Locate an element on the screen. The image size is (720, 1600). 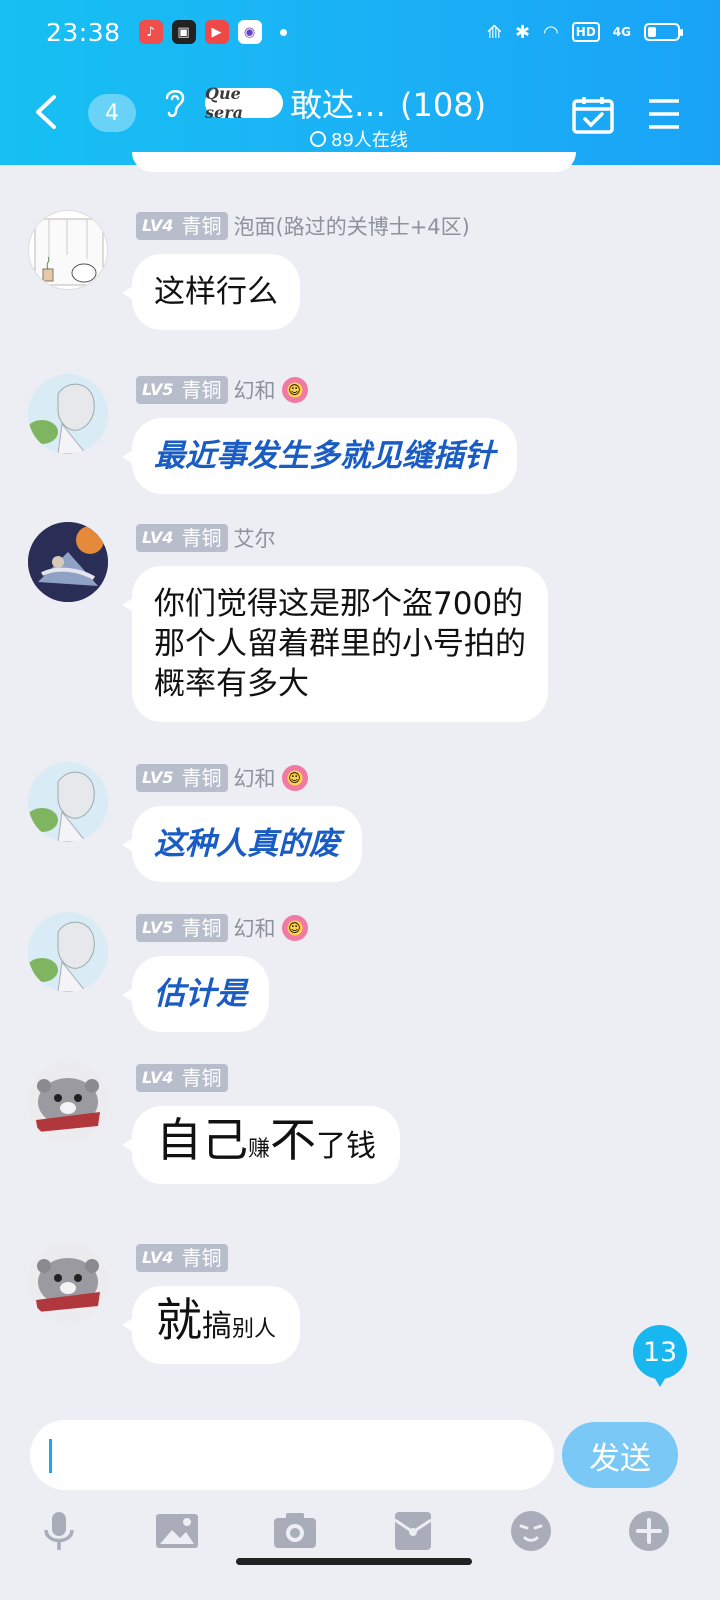
message-line: 你们觉得这是那个盗700的 is located at coordinates (339, 604).